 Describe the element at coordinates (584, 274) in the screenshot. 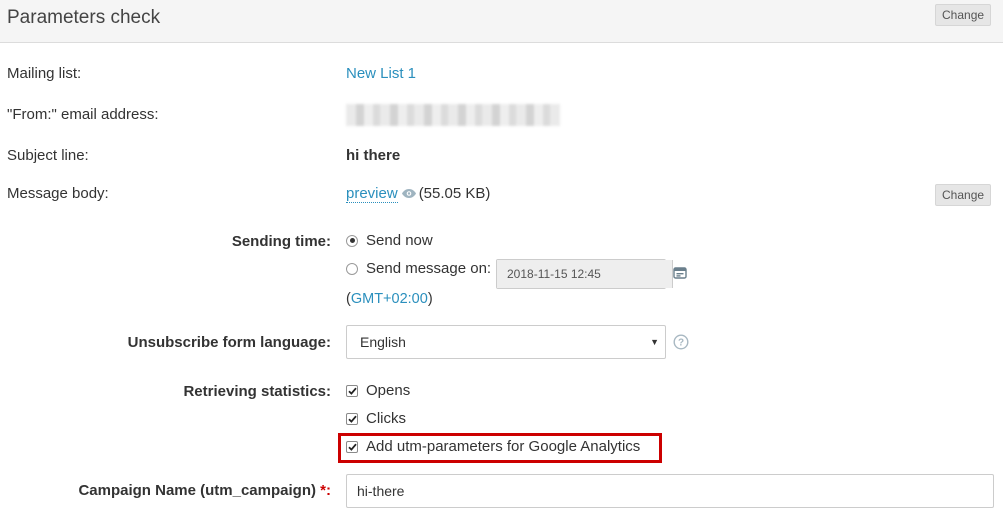

I see `datetime-input` at that location.